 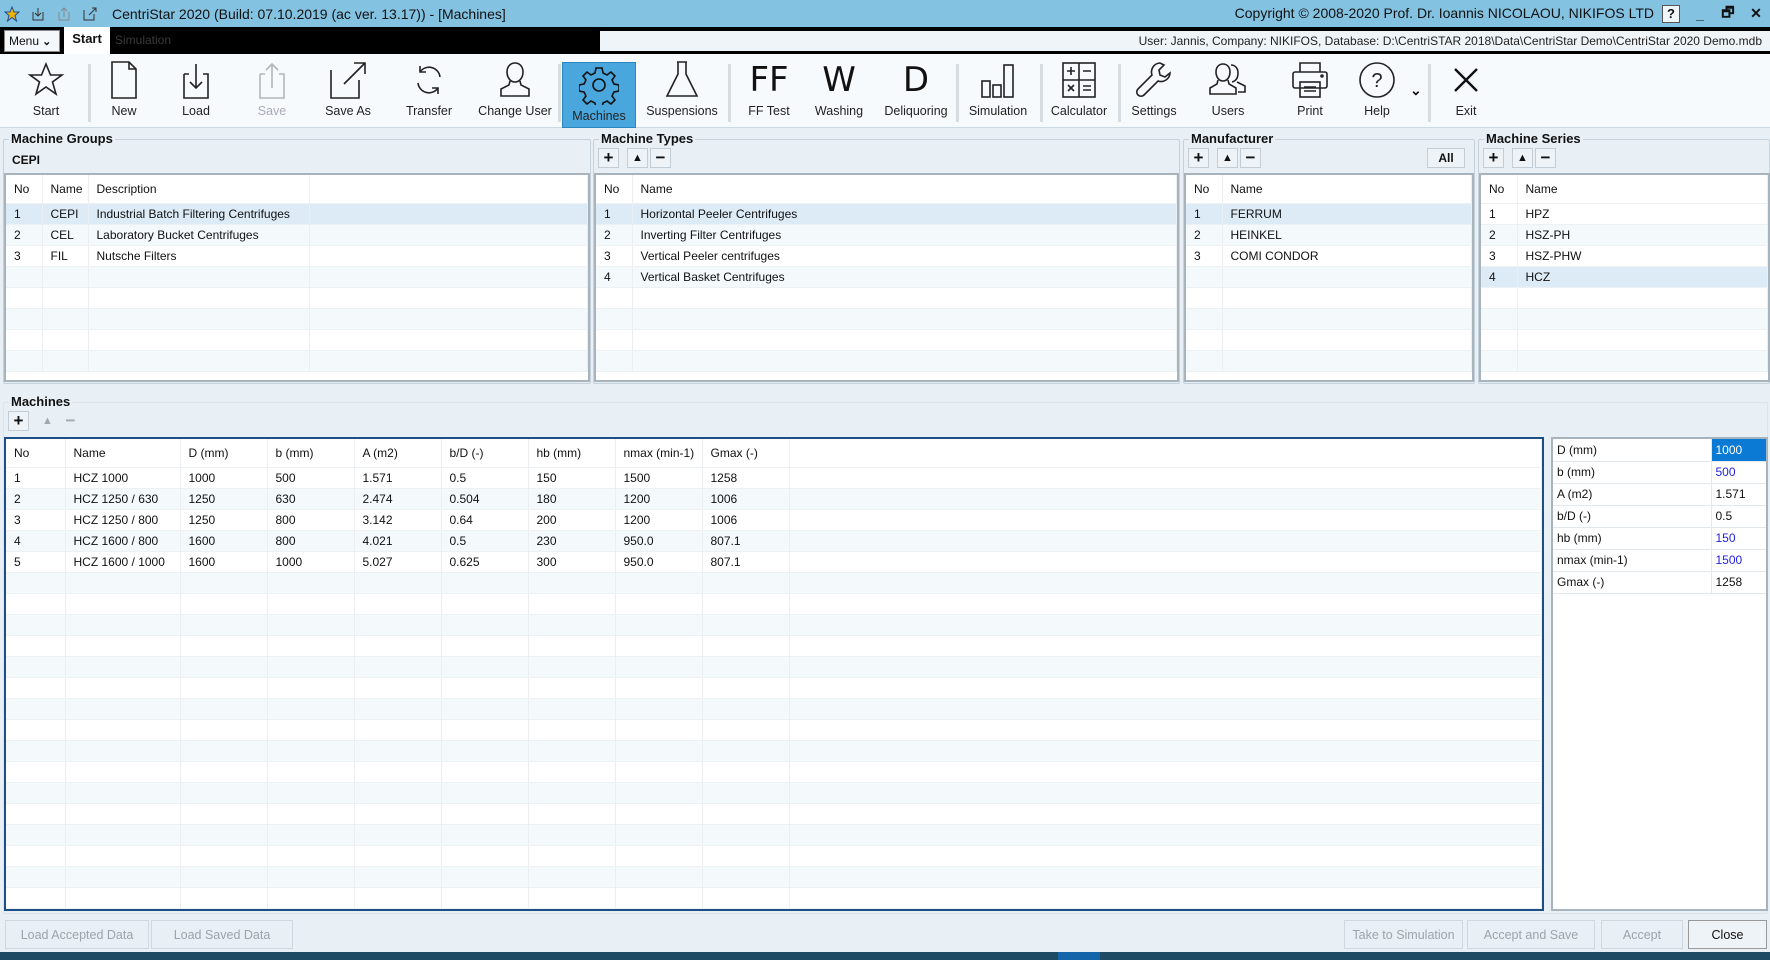 What do you see at coordinates (1493, 158) in the screenshot?
I see `add-series-button: +` at bounding box center [1493, 158].